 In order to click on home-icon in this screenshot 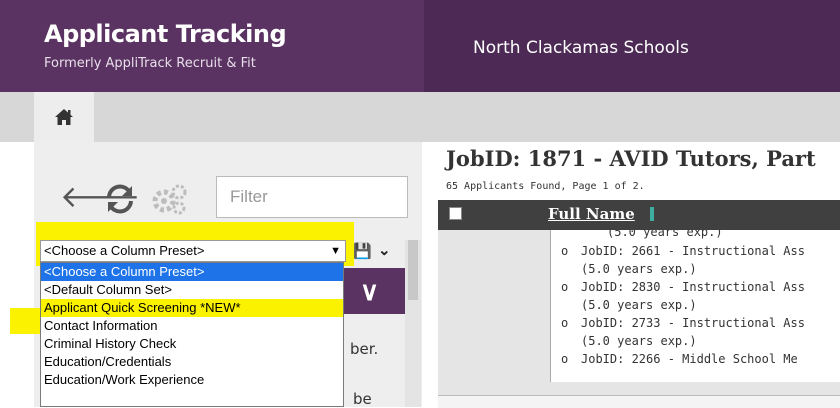, I will do `click(64, 117)`.